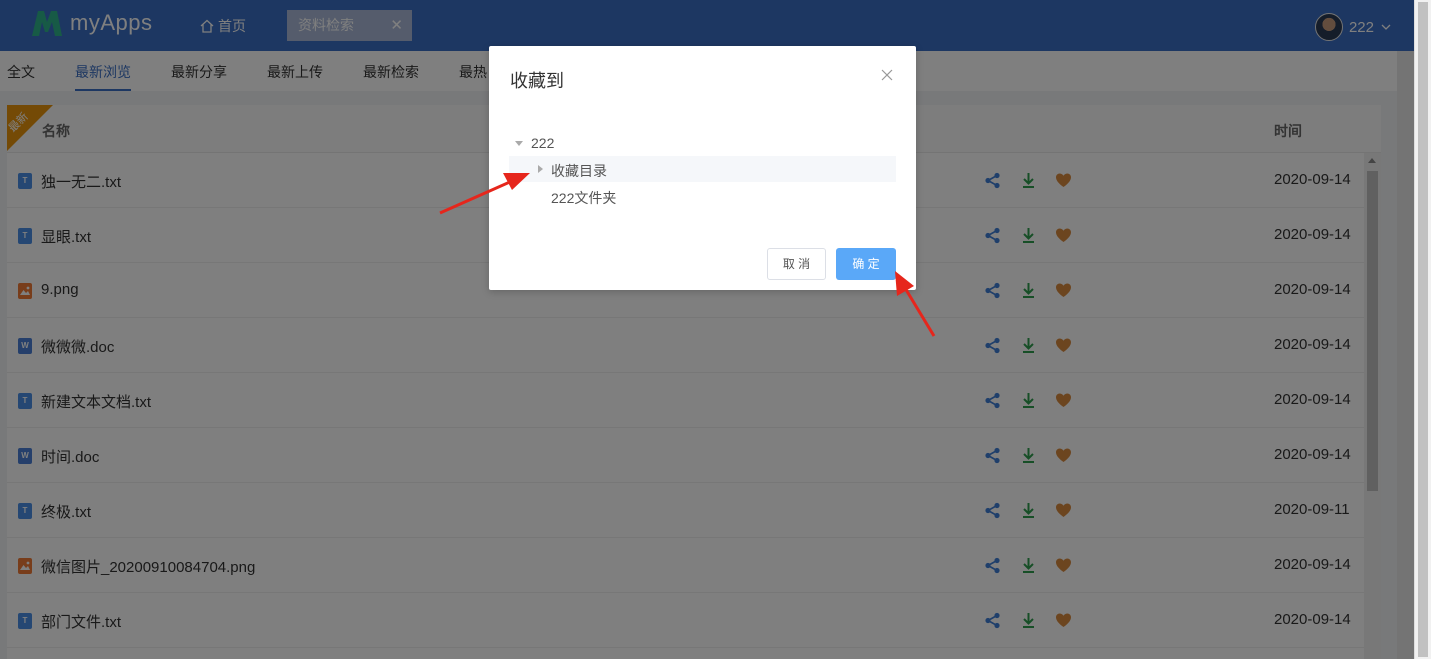 The image size is (1431, 659). I want to click on tree-node-root: 222, so click(534, 143).